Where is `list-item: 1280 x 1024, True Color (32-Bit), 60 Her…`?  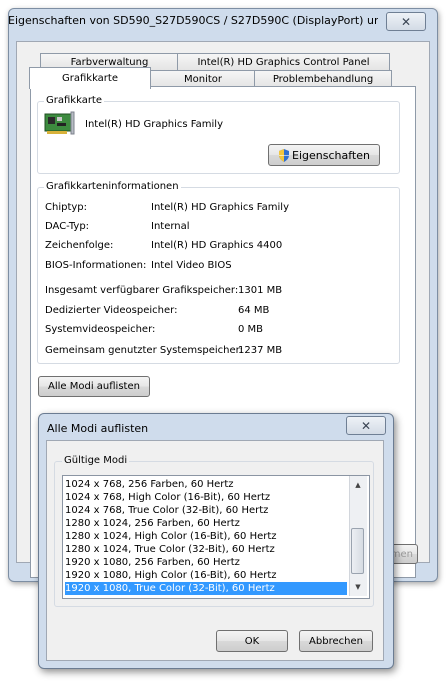
list-item: 1280 x 1024, True Color (32-Bit), 60 Her… is located at coordinates (206, 549).